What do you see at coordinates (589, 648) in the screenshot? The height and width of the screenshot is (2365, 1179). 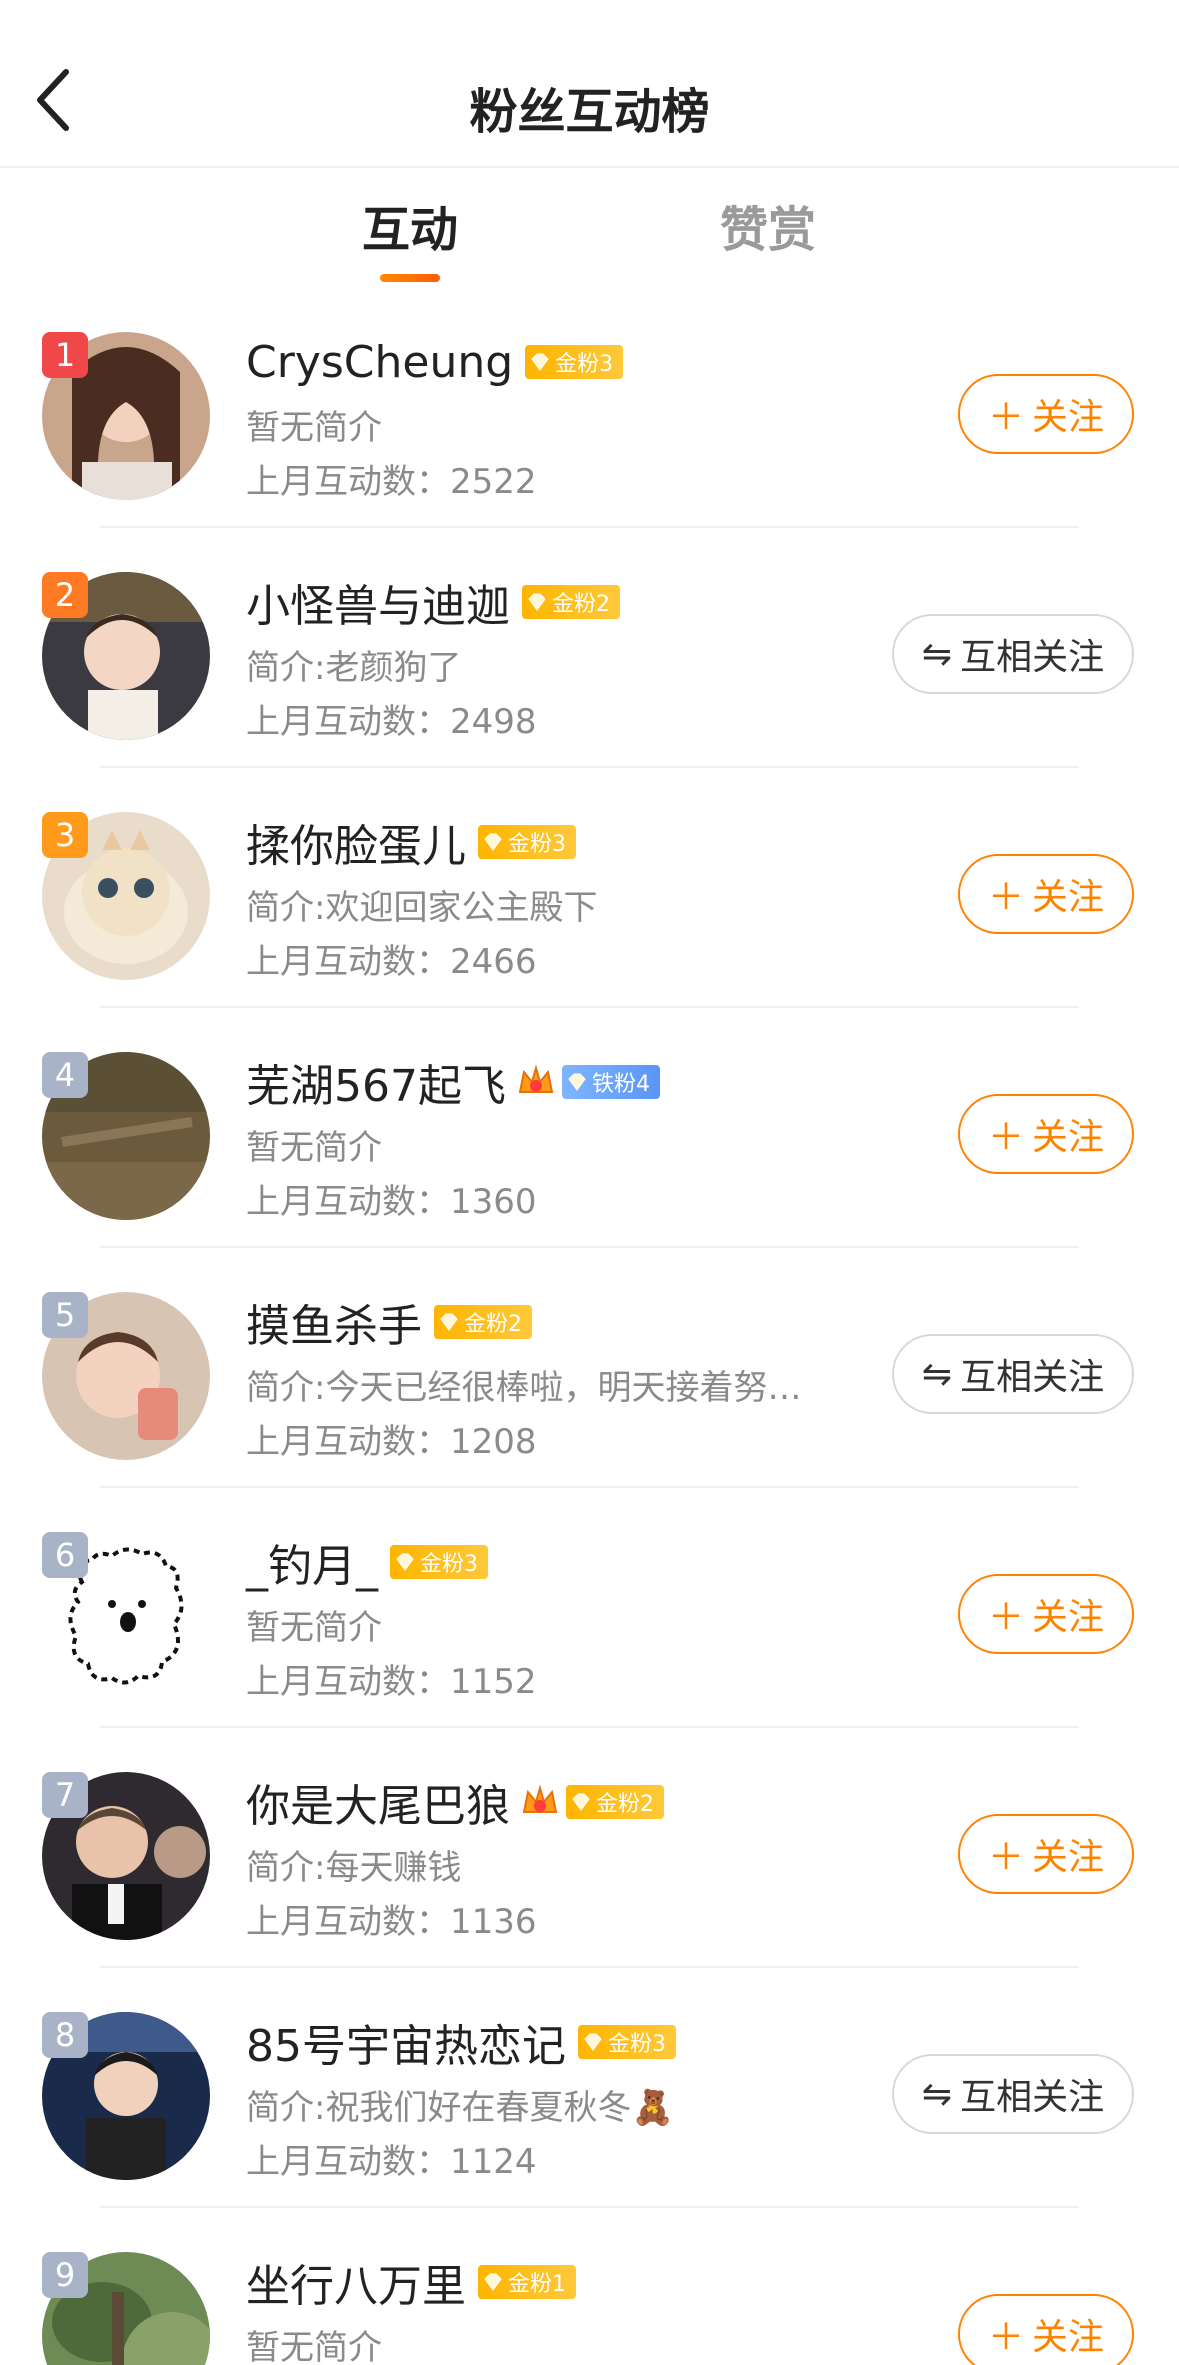 I see `fan-row: 2 小怪兽与迪迦 金粉2 简介:老颜狗了 上月互动数：2498 ⇋ 互相关注` at bounding box center [589, 648].